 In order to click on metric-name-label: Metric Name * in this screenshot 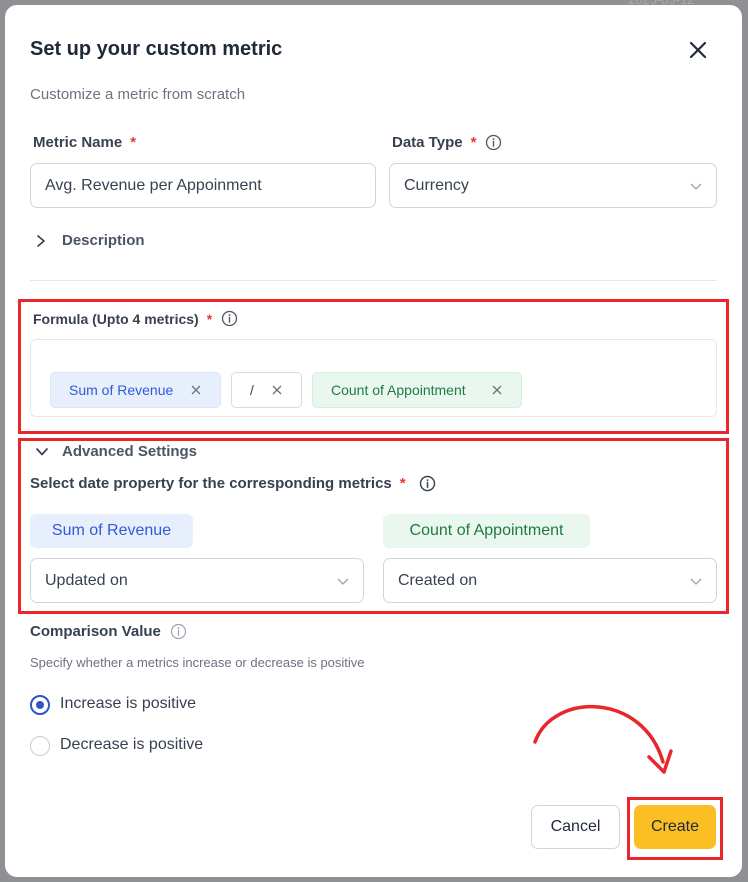, I will do `click(84, 142)`.